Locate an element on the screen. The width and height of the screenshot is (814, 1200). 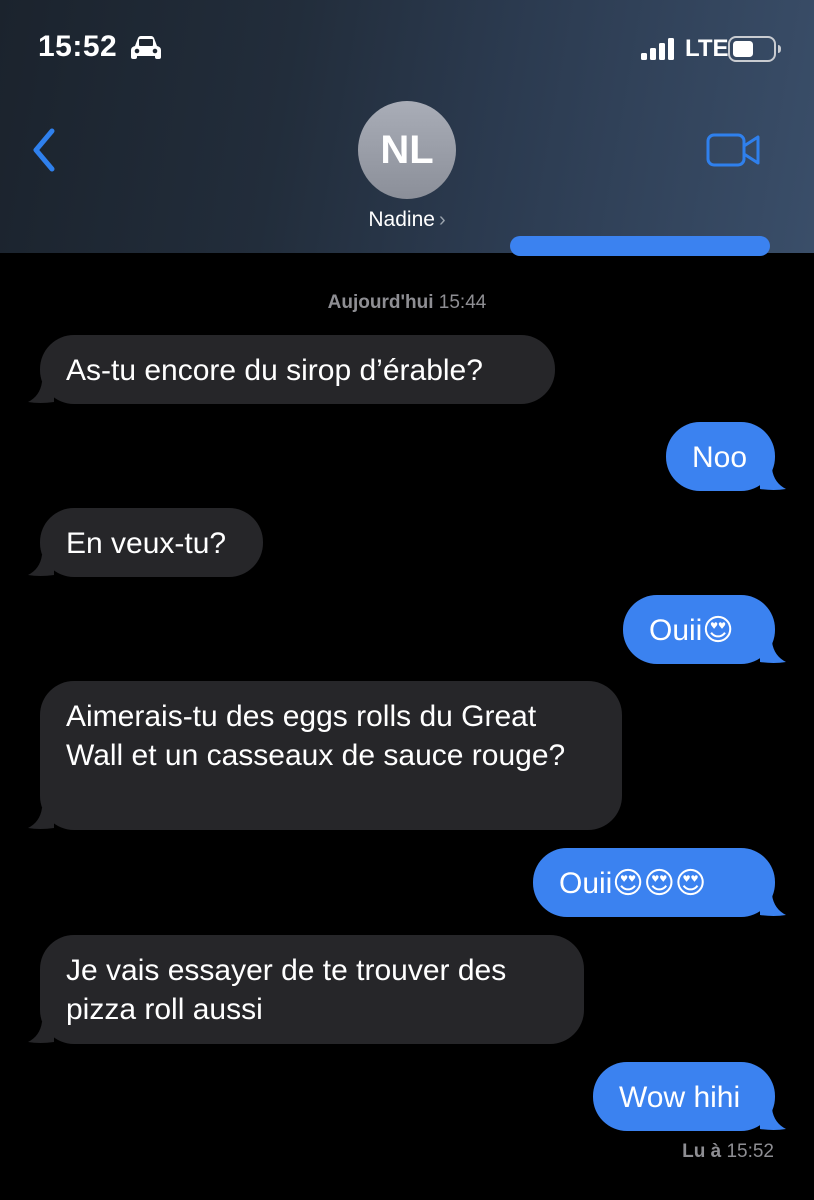
chevron-right-icon: › is located at coordinates (442, 220).